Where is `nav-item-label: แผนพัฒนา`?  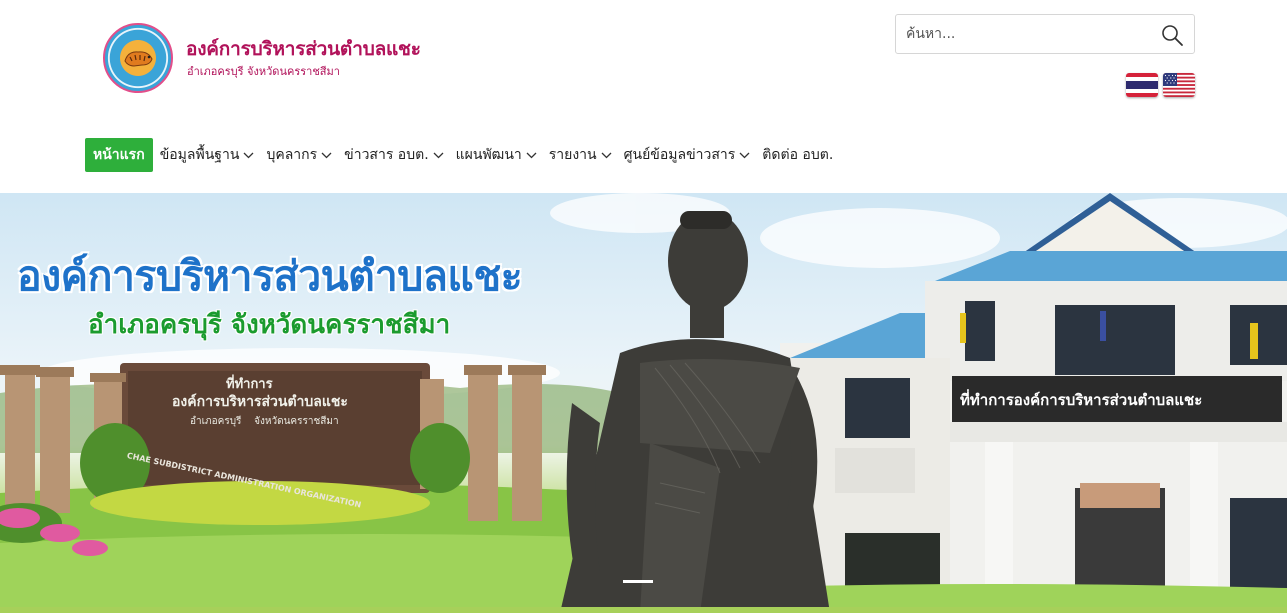 nav-item-label: แผนพัฒนา is located at coordinates (488, 155).